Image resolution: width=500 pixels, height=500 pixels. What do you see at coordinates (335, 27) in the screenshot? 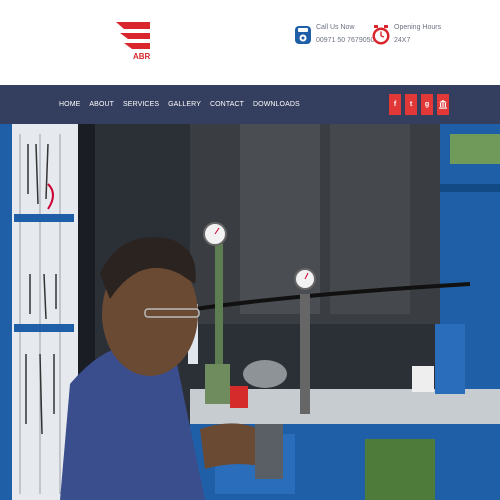
I see `call-label: Call Us Now` at bounding box center [335, 27].